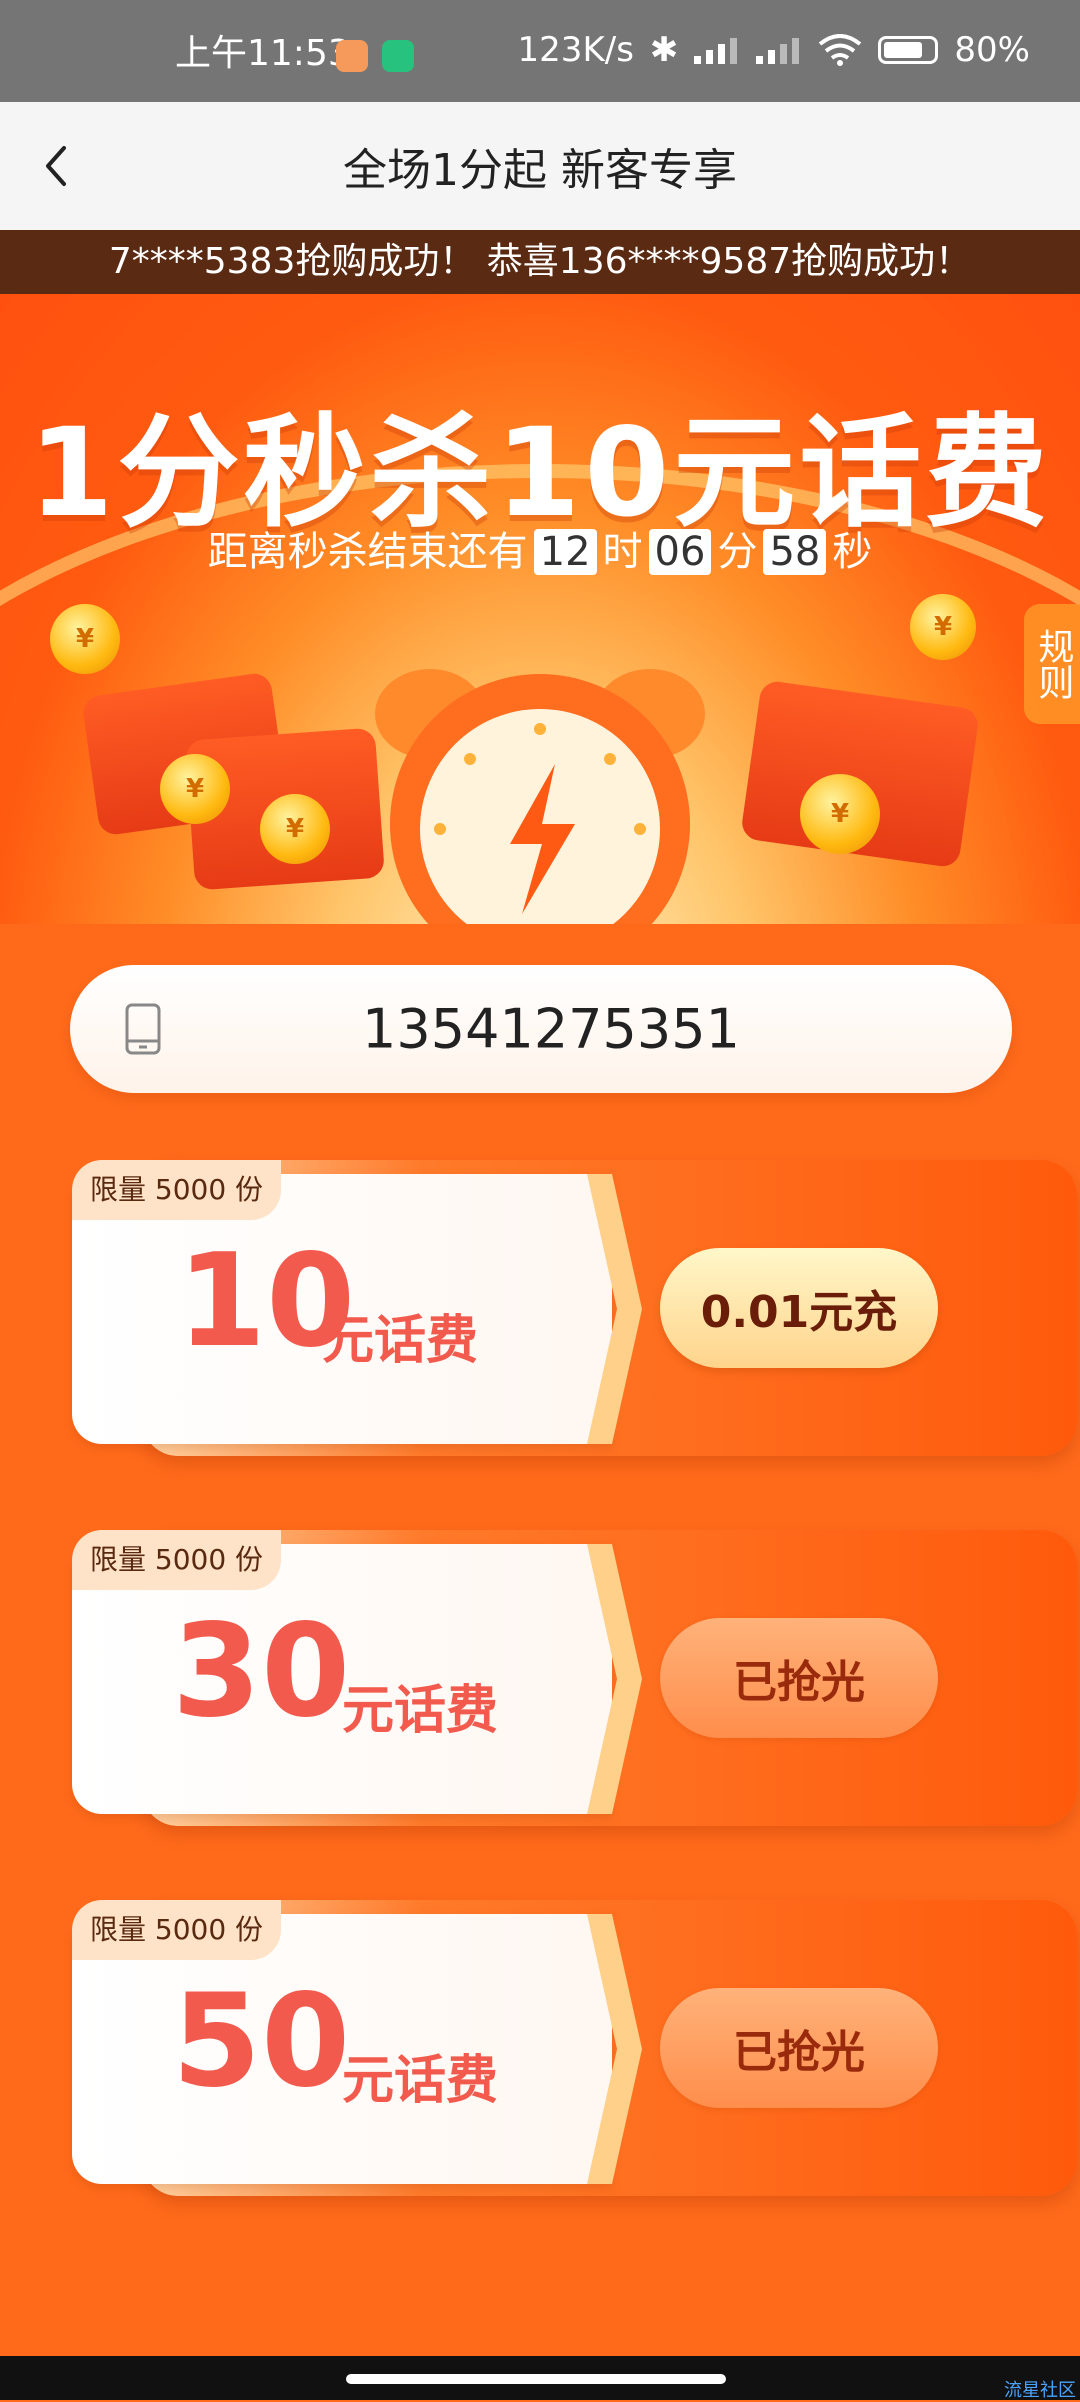  What do you see at coordinates (540, 796) in the screenshot?
I see `alarm-clock-icon` at bounding box center [540, 796].